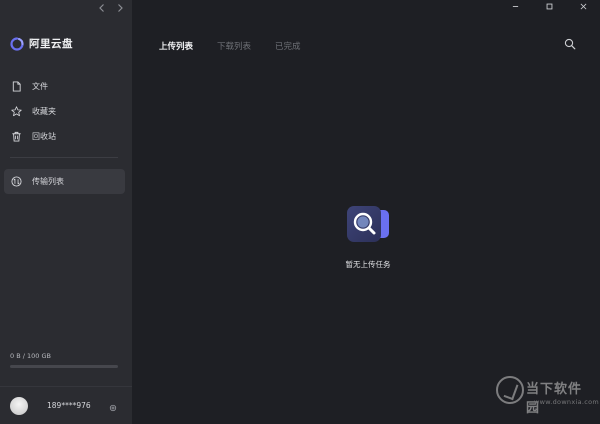 This screenshot has height=424, width=600. What do you see at coordinates (234, 46) in the screenshot?
I see `tab-download-list: 下载列表` at bounding box center [234, 46].